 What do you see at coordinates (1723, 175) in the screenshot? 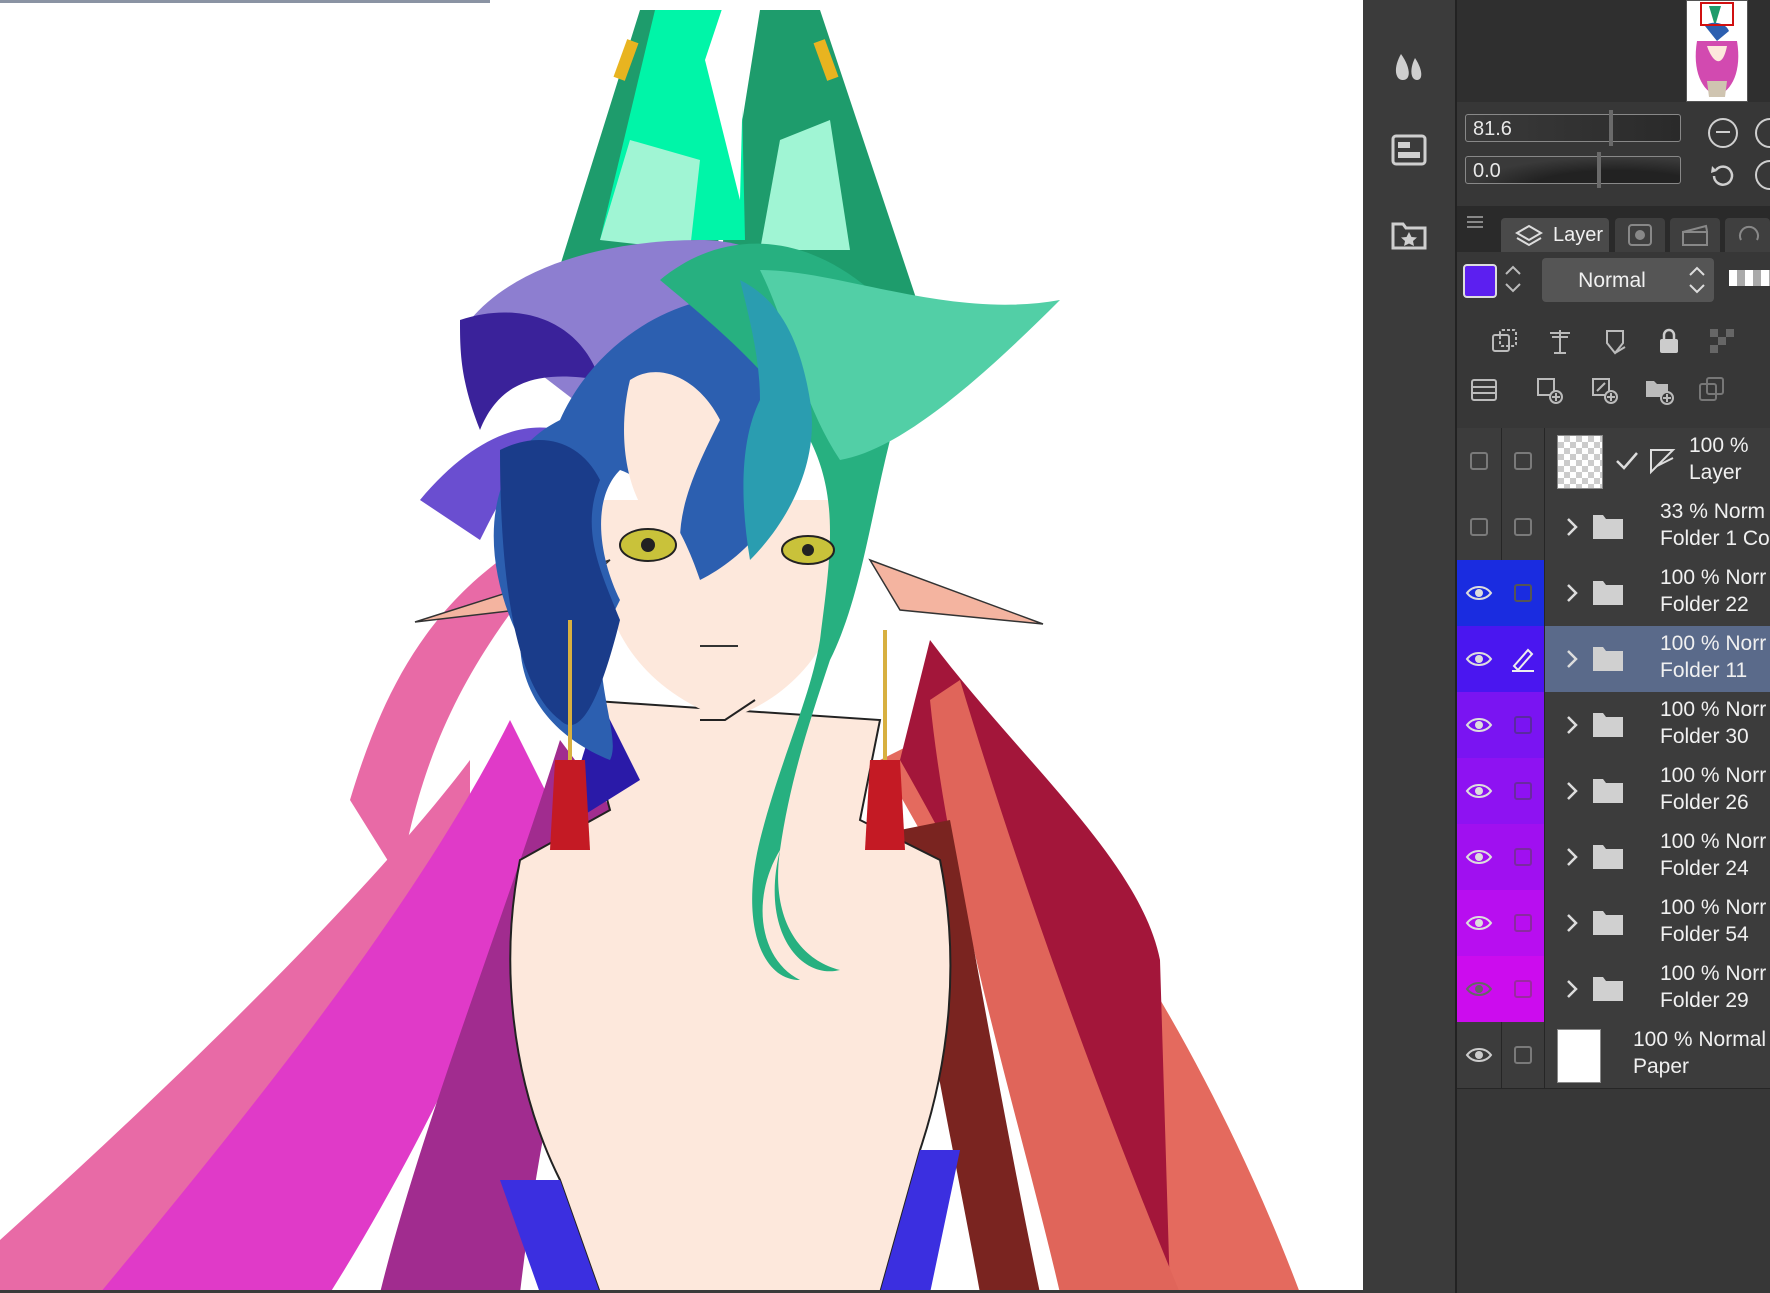
I see `reset-rotation-icon` at bounding box center [1723, 175].